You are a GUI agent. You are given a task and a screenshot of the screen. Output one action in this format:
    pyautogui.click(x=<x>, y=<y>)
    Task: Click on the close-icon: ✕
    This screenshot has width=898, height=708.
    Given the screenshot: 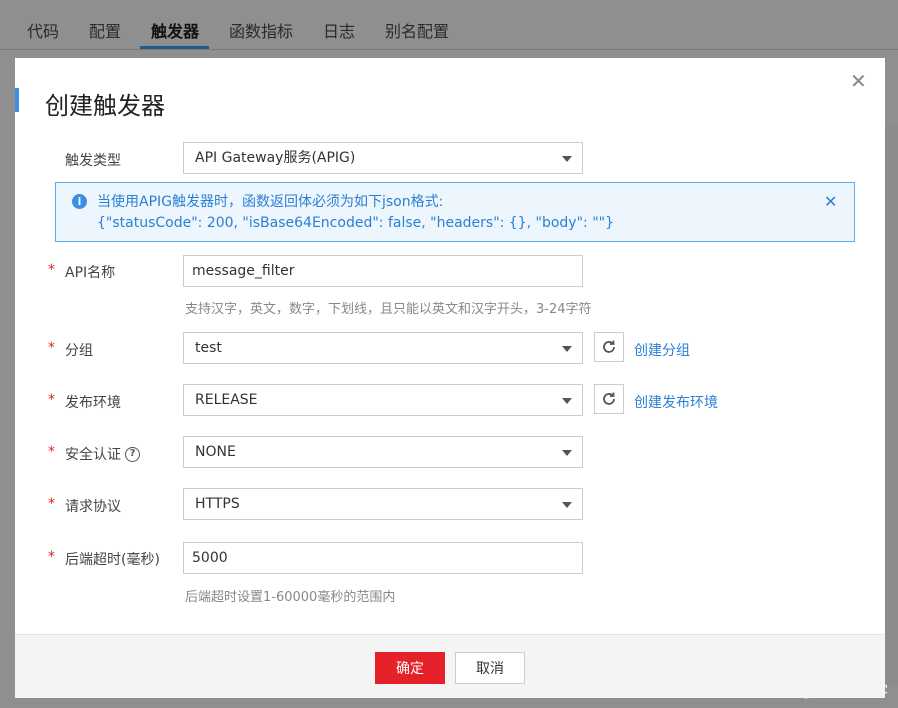 What is the action you would take?
    pyautogui.click(x=859, y=81)
    